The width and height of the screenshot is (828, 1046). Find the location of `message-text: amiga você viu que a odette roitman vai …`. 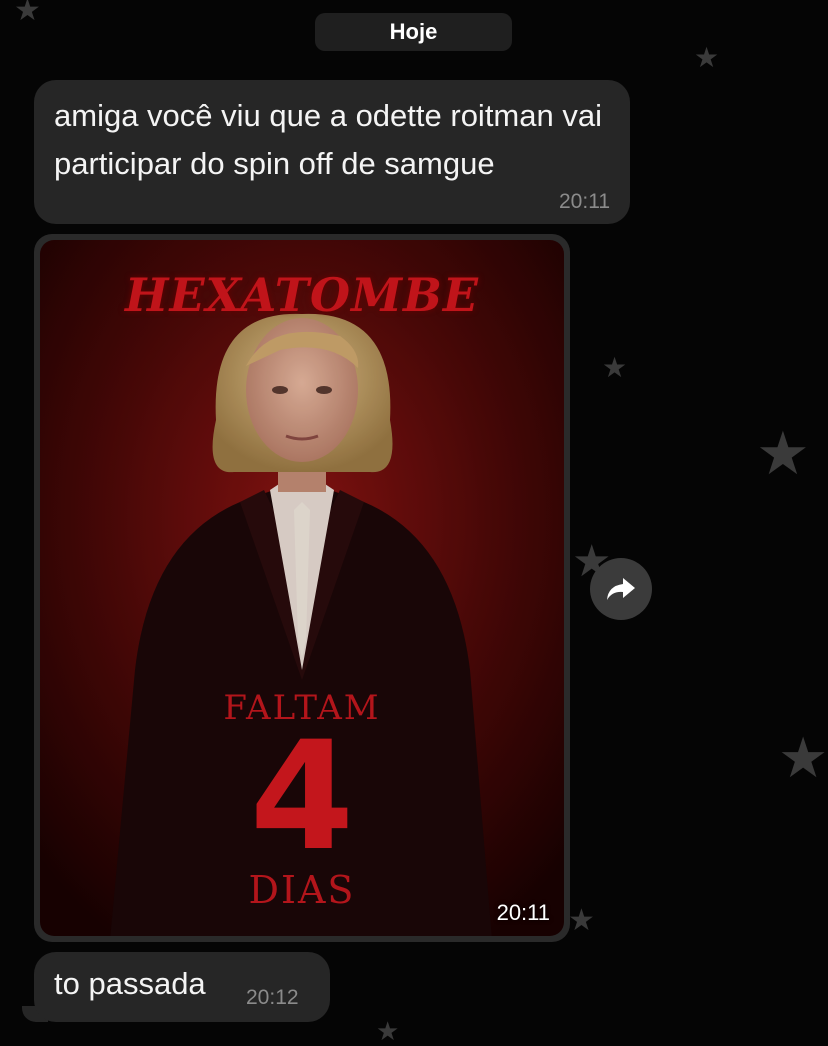

message-text: amiga você viu que a odette roitman vai … is located at coordinates (328, 139).